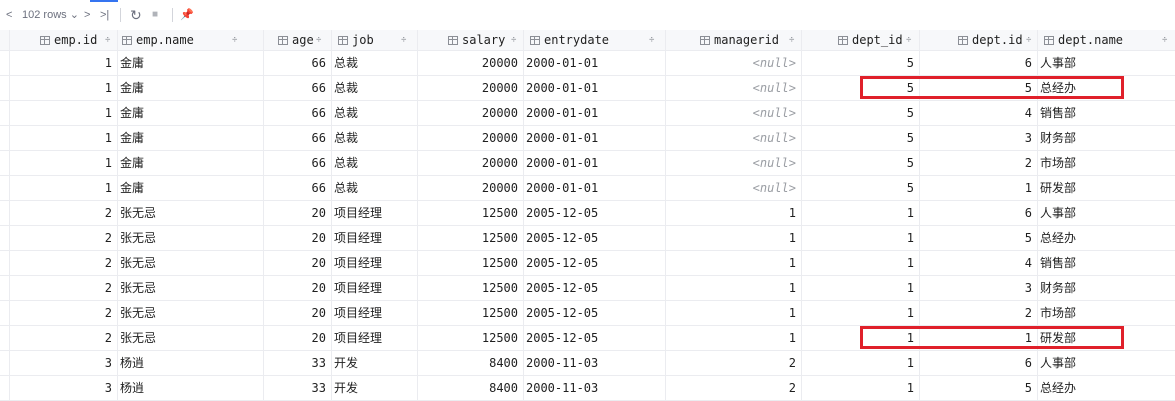 The width and height of the screenshot is (1175, 401). I want to click on cell-managerid: 2, so click(731, 388).